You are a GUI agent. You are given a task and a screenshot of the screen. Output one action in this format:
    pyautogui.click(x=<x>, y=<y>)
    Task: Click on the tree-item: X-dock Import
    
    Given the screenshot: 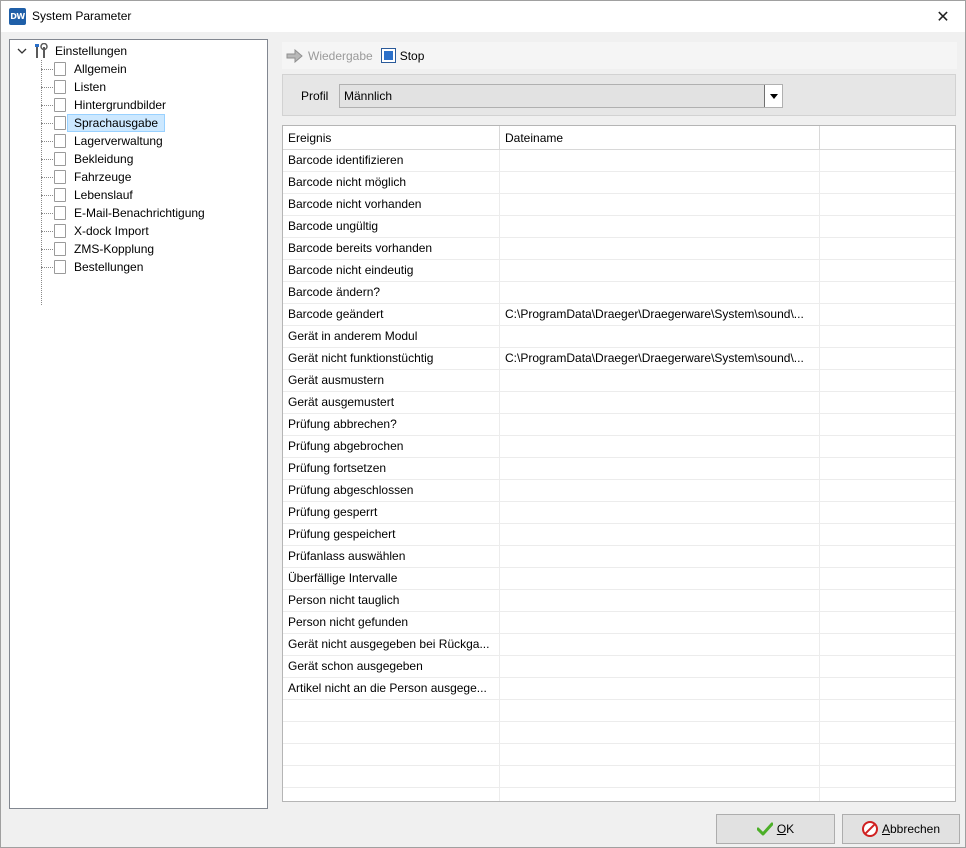 What is the action you would take?
    pyautogui.click(x=98, y=231)
    